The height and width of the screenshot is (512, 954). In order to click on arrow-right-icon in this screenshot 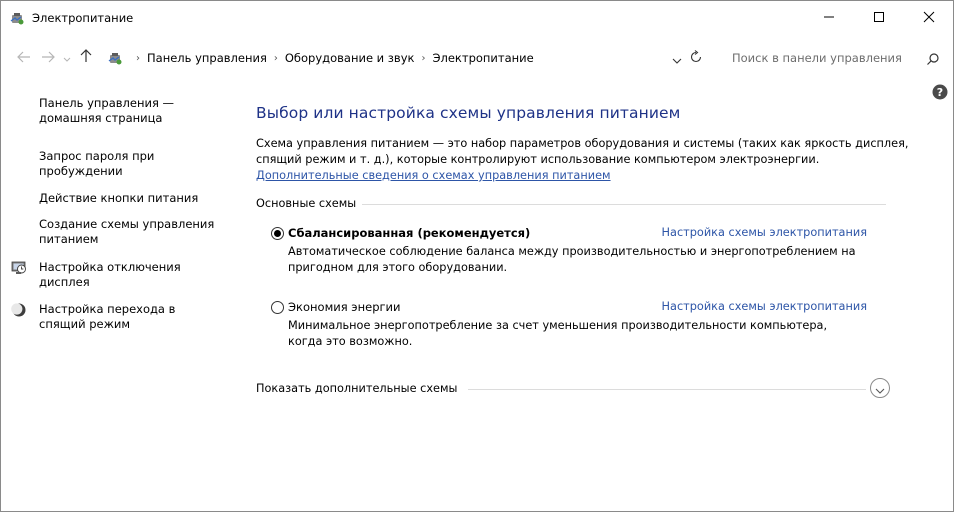, I will do `click(48, 57)`.